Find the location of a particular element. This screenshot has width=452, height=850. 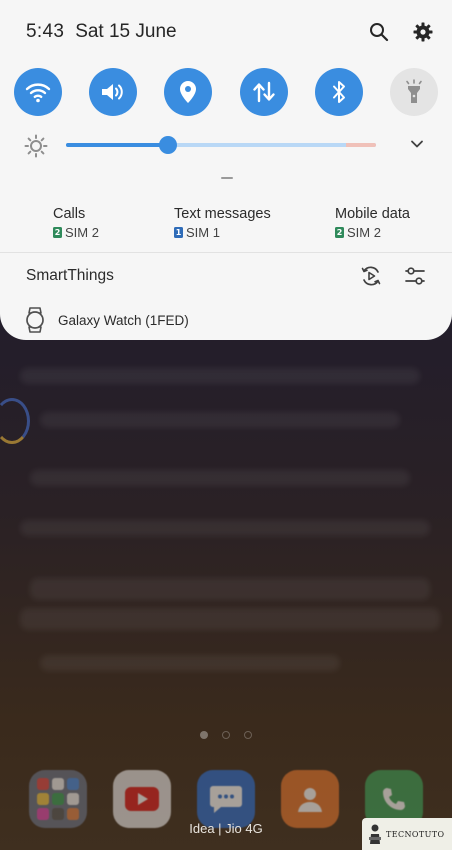

wifi-icon is located at coordinates (38, 93).